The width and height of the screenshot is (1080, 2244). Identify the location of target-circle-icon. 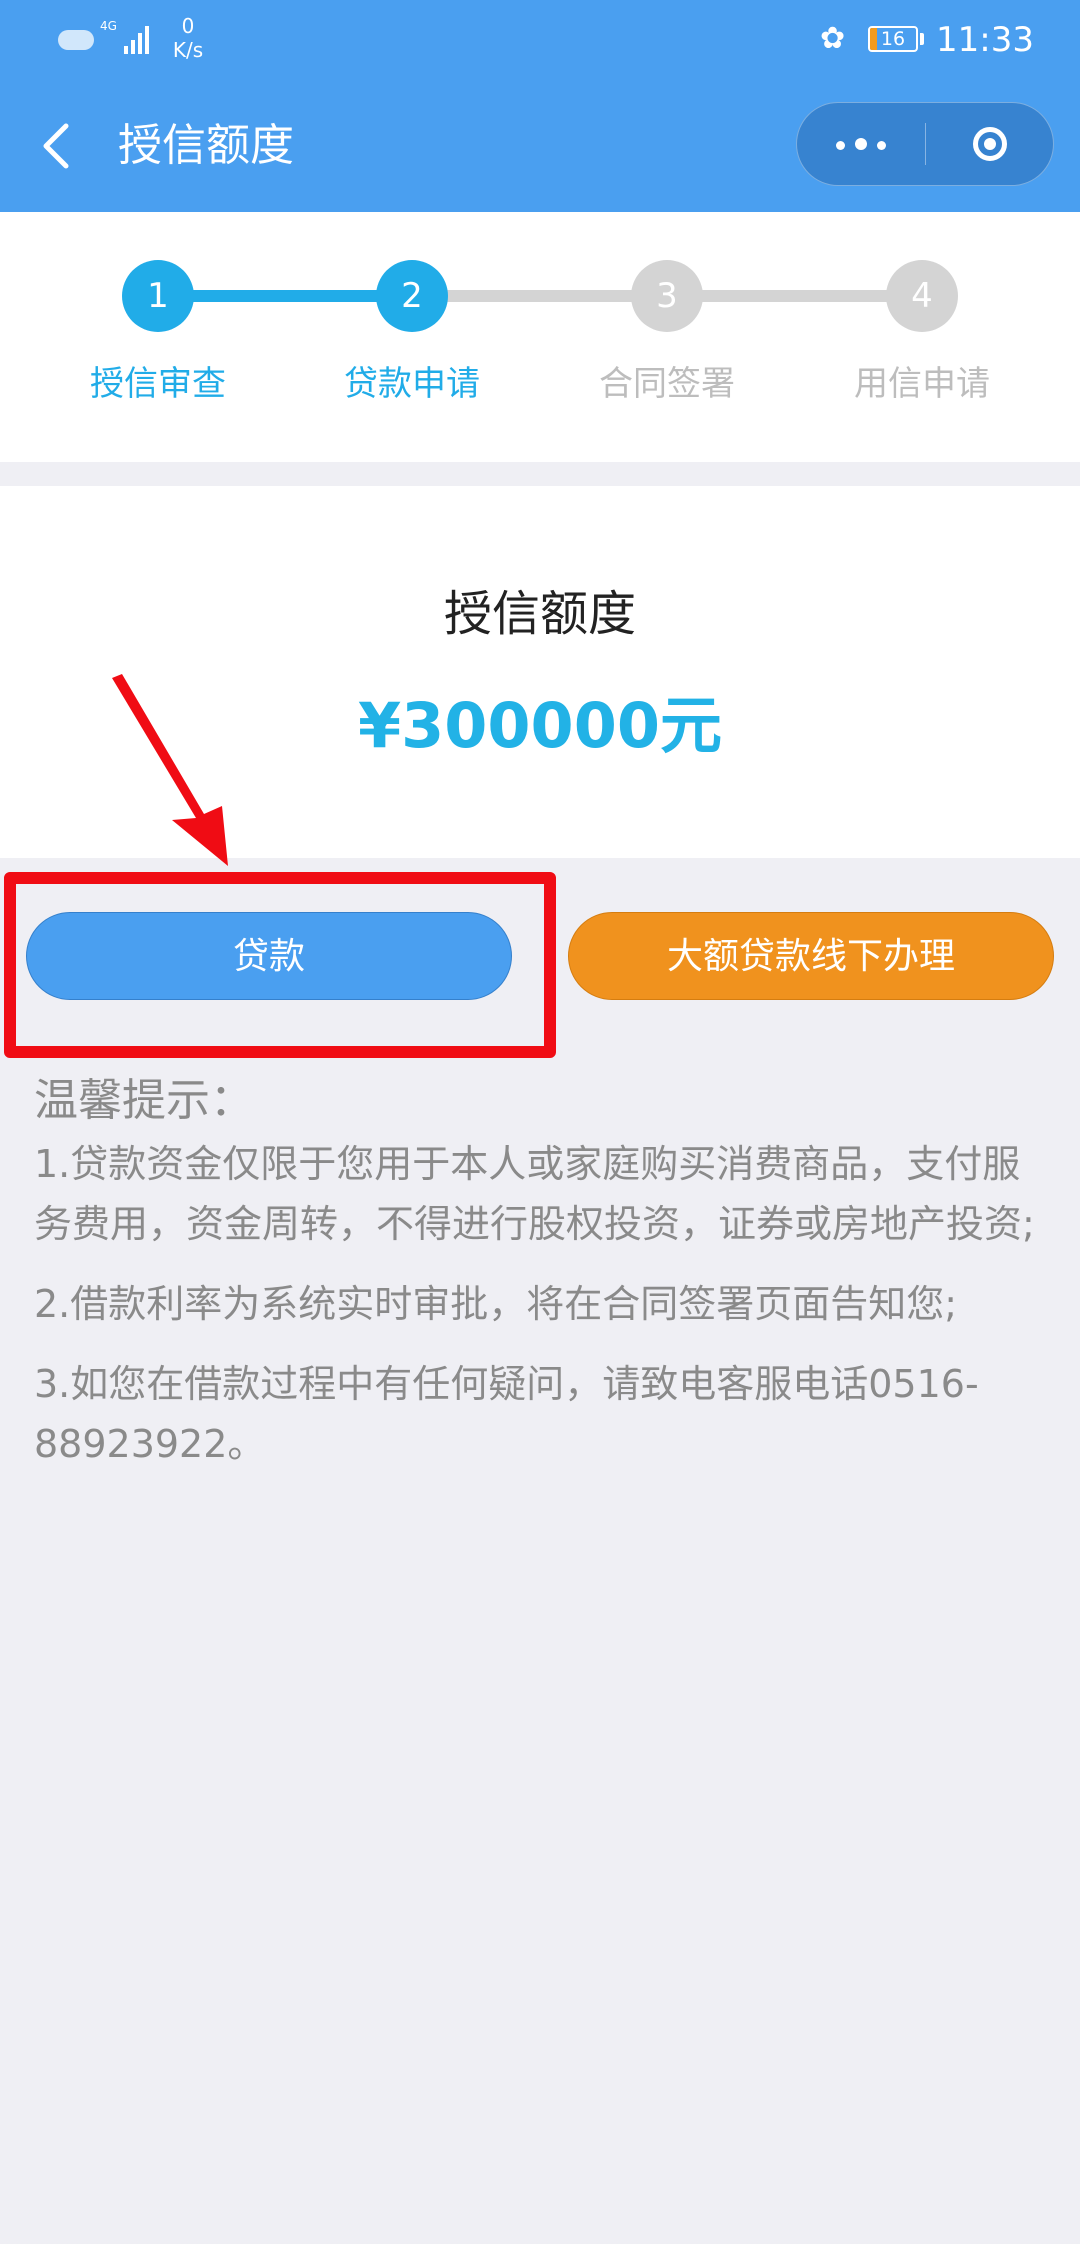
(990, 144).